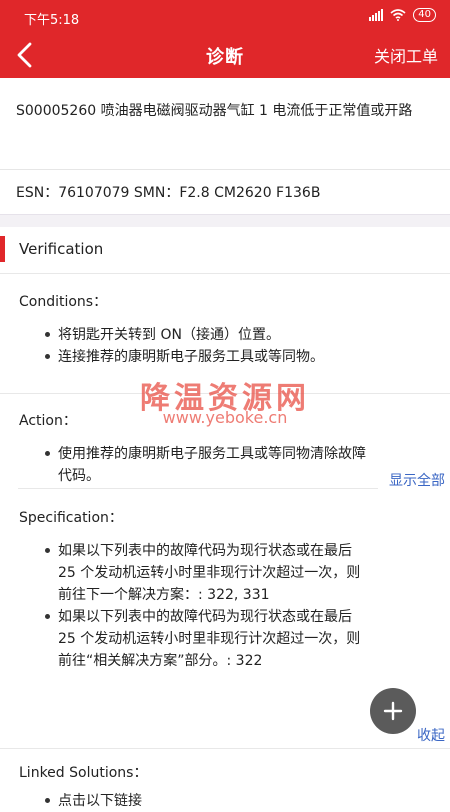  What do you see at coordinates (424, 15) in the screenshot?
I see `battery-icon: 40` at bounding box center [424, 15].